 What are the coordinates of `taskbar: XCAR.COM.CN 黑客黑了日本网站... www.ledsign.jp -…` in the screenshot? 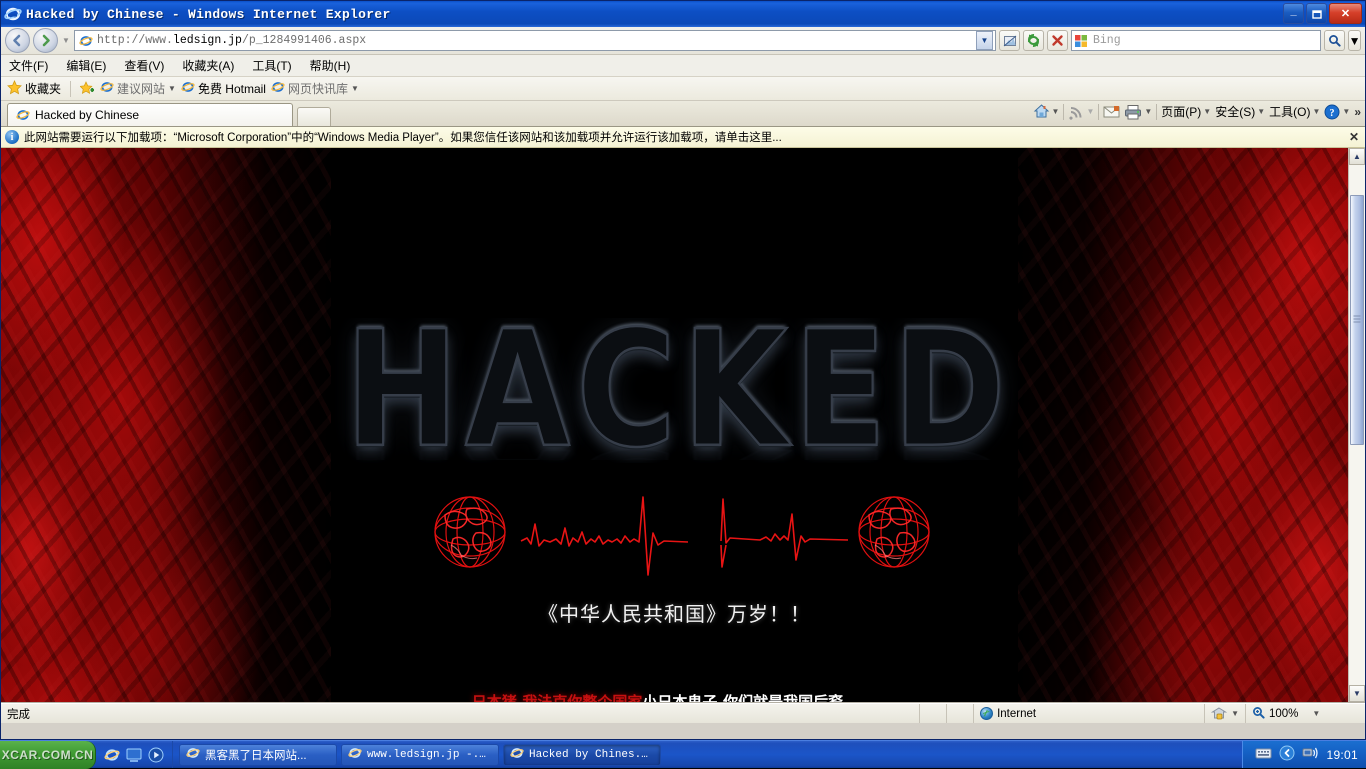 It's located at (683, 754).